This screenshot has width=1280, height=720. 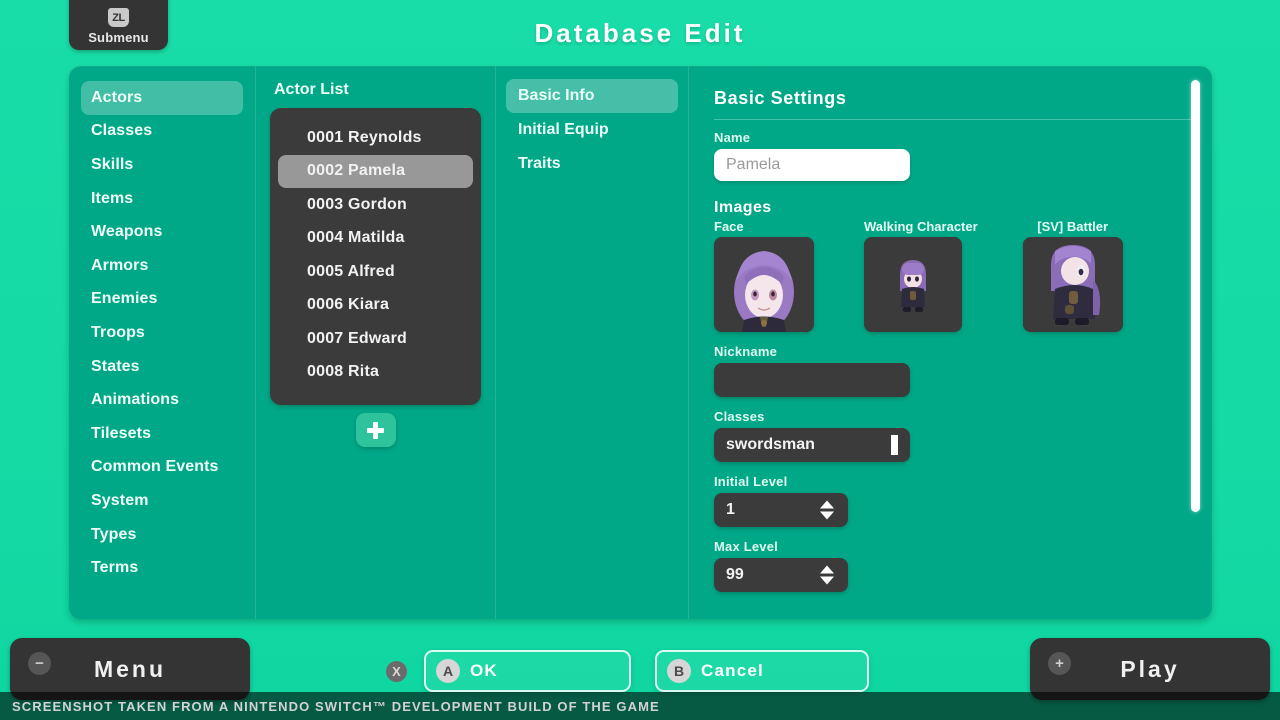 I want to click on list-item: 0004 Matilda, so click(x=375, y=239).